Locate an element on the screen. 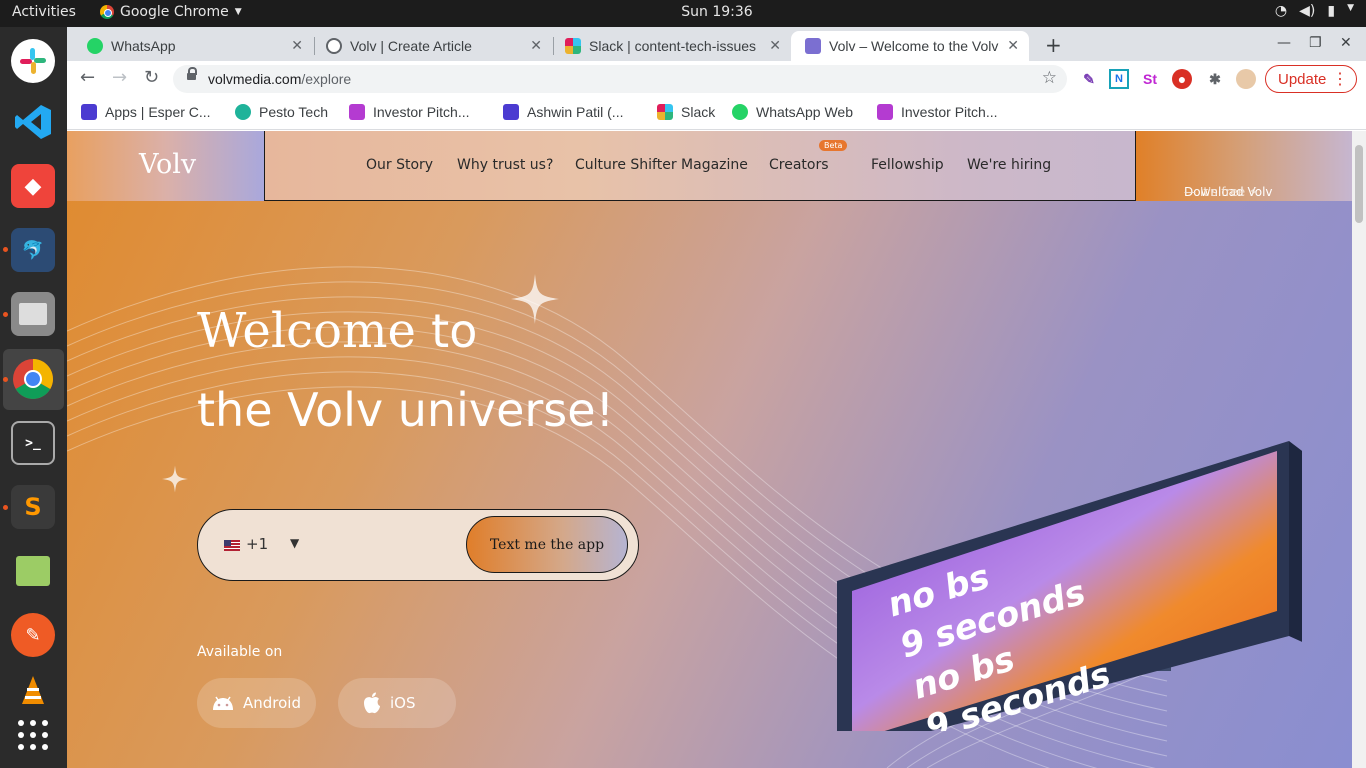  address-bar: volvmedia.com/explore ☆ is located at coordinates (620, 79).